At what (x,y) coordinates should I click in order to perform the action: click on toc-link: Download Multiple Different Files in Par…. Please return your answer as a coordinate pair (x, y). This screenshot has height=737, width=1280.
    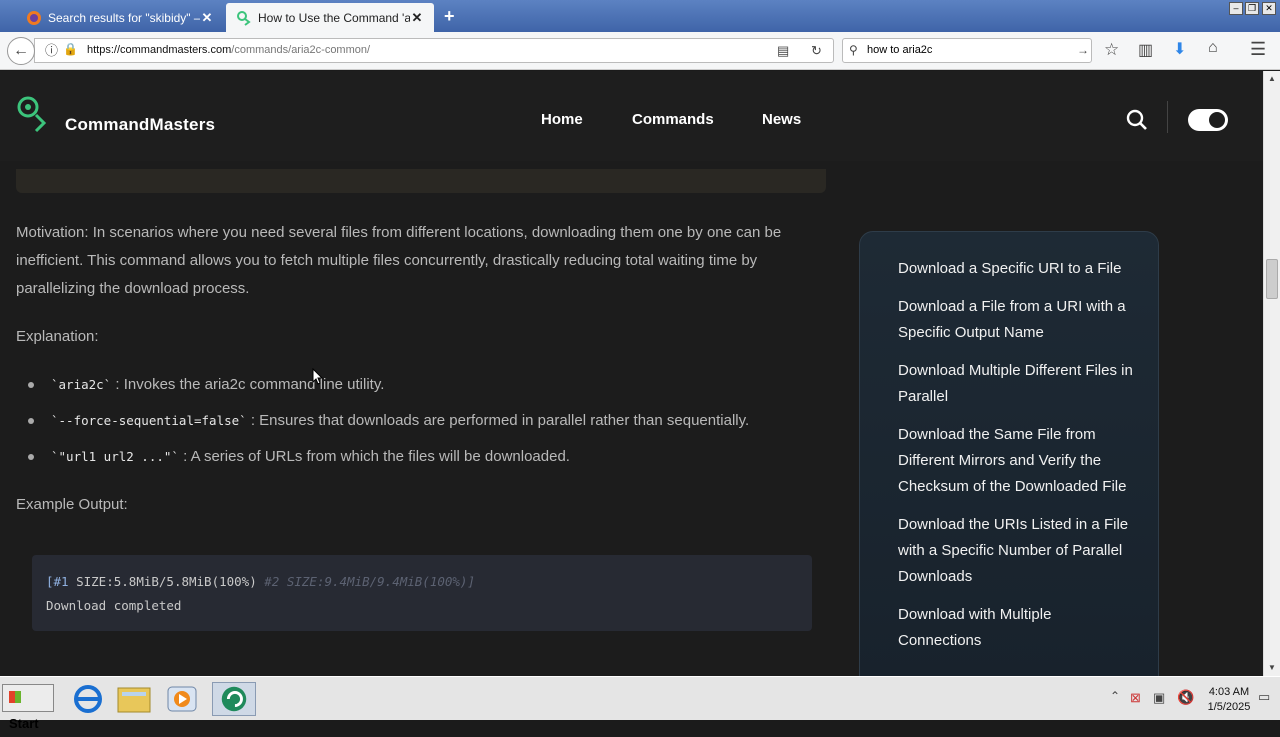
    Looking at the image, I should click on (1018, 384).